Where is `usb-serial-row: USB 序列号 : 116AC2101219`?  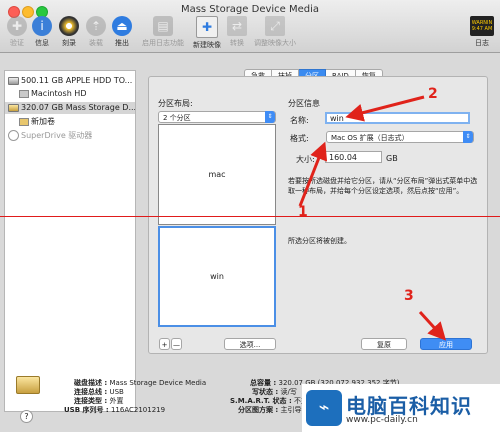 usb-serial-row: USB 序列号 : 116AC2101219 is located at coordinates (115, 410).